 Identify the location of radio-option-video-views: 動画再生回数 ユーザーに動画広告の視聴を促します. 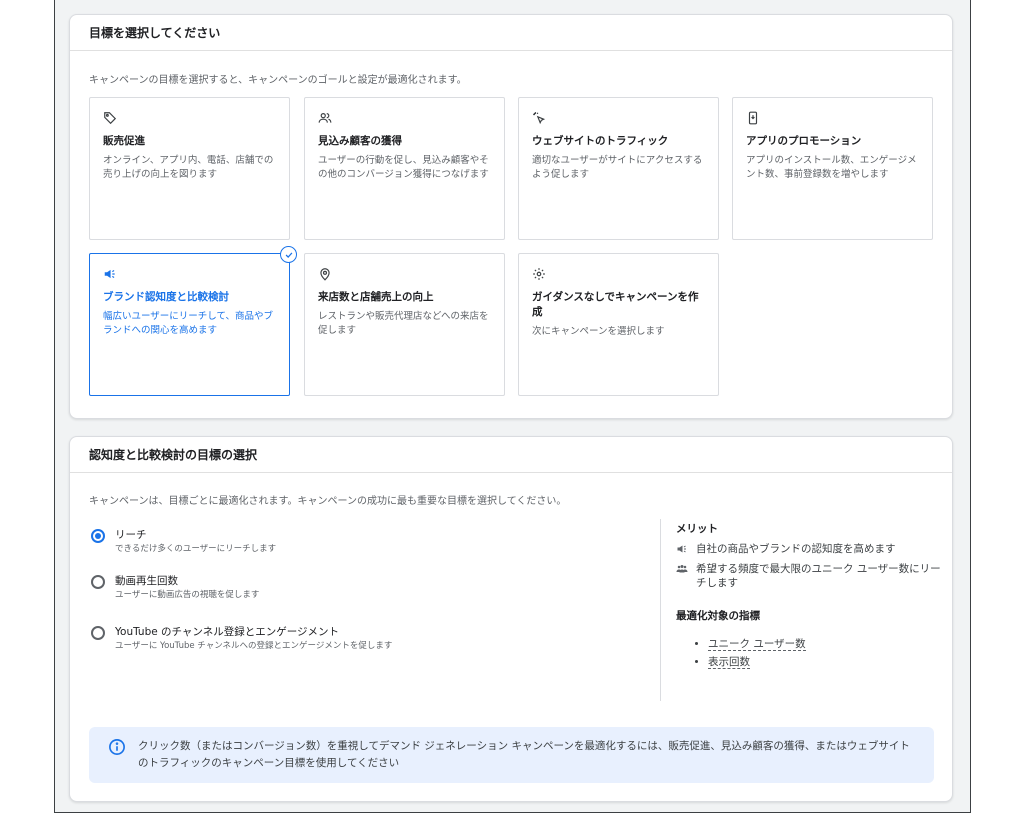
(175, 587).